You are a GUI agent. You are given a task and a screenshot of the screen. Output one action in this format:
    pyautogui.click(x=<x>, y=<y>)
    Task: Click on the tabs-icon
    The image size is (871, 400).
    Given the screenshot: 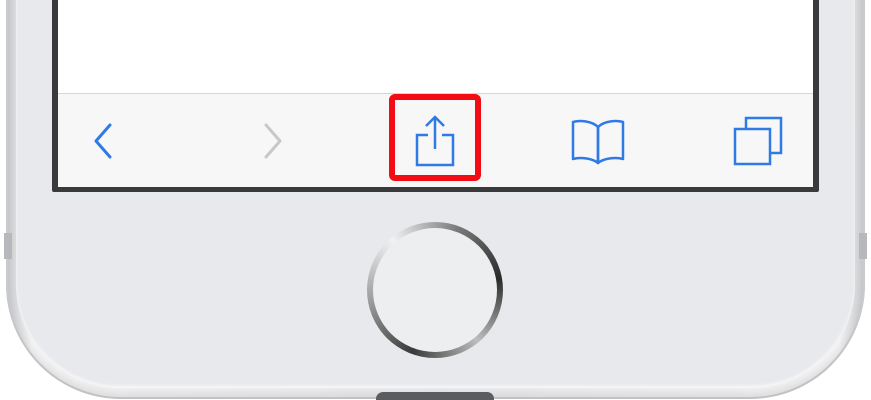 What is the action you would take?
    pyautogui.click(x=758, y=140)
    